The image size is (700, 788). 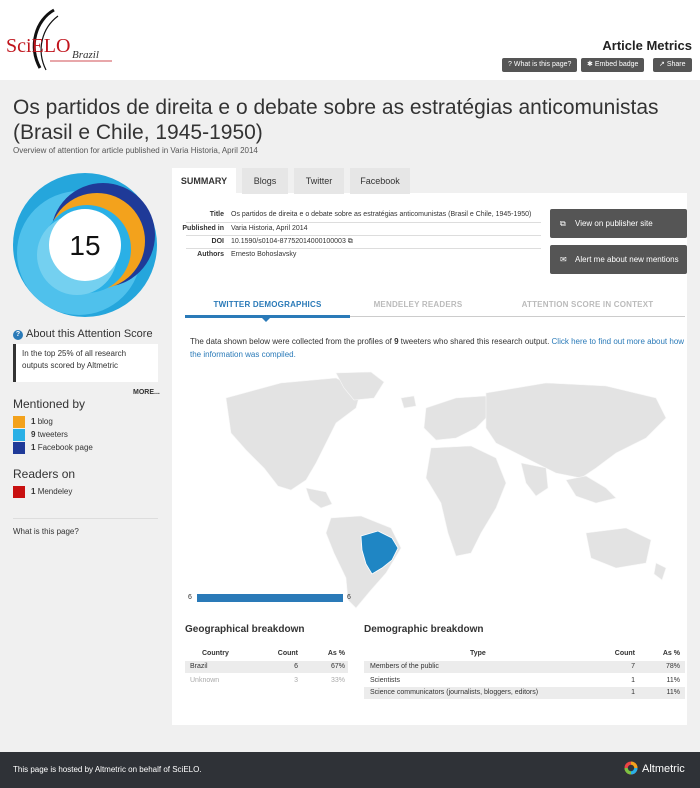 What do you see at coordinates (266, 319) in the screenshot?
I see `subtab-caret` at bounding box center [266, 319].